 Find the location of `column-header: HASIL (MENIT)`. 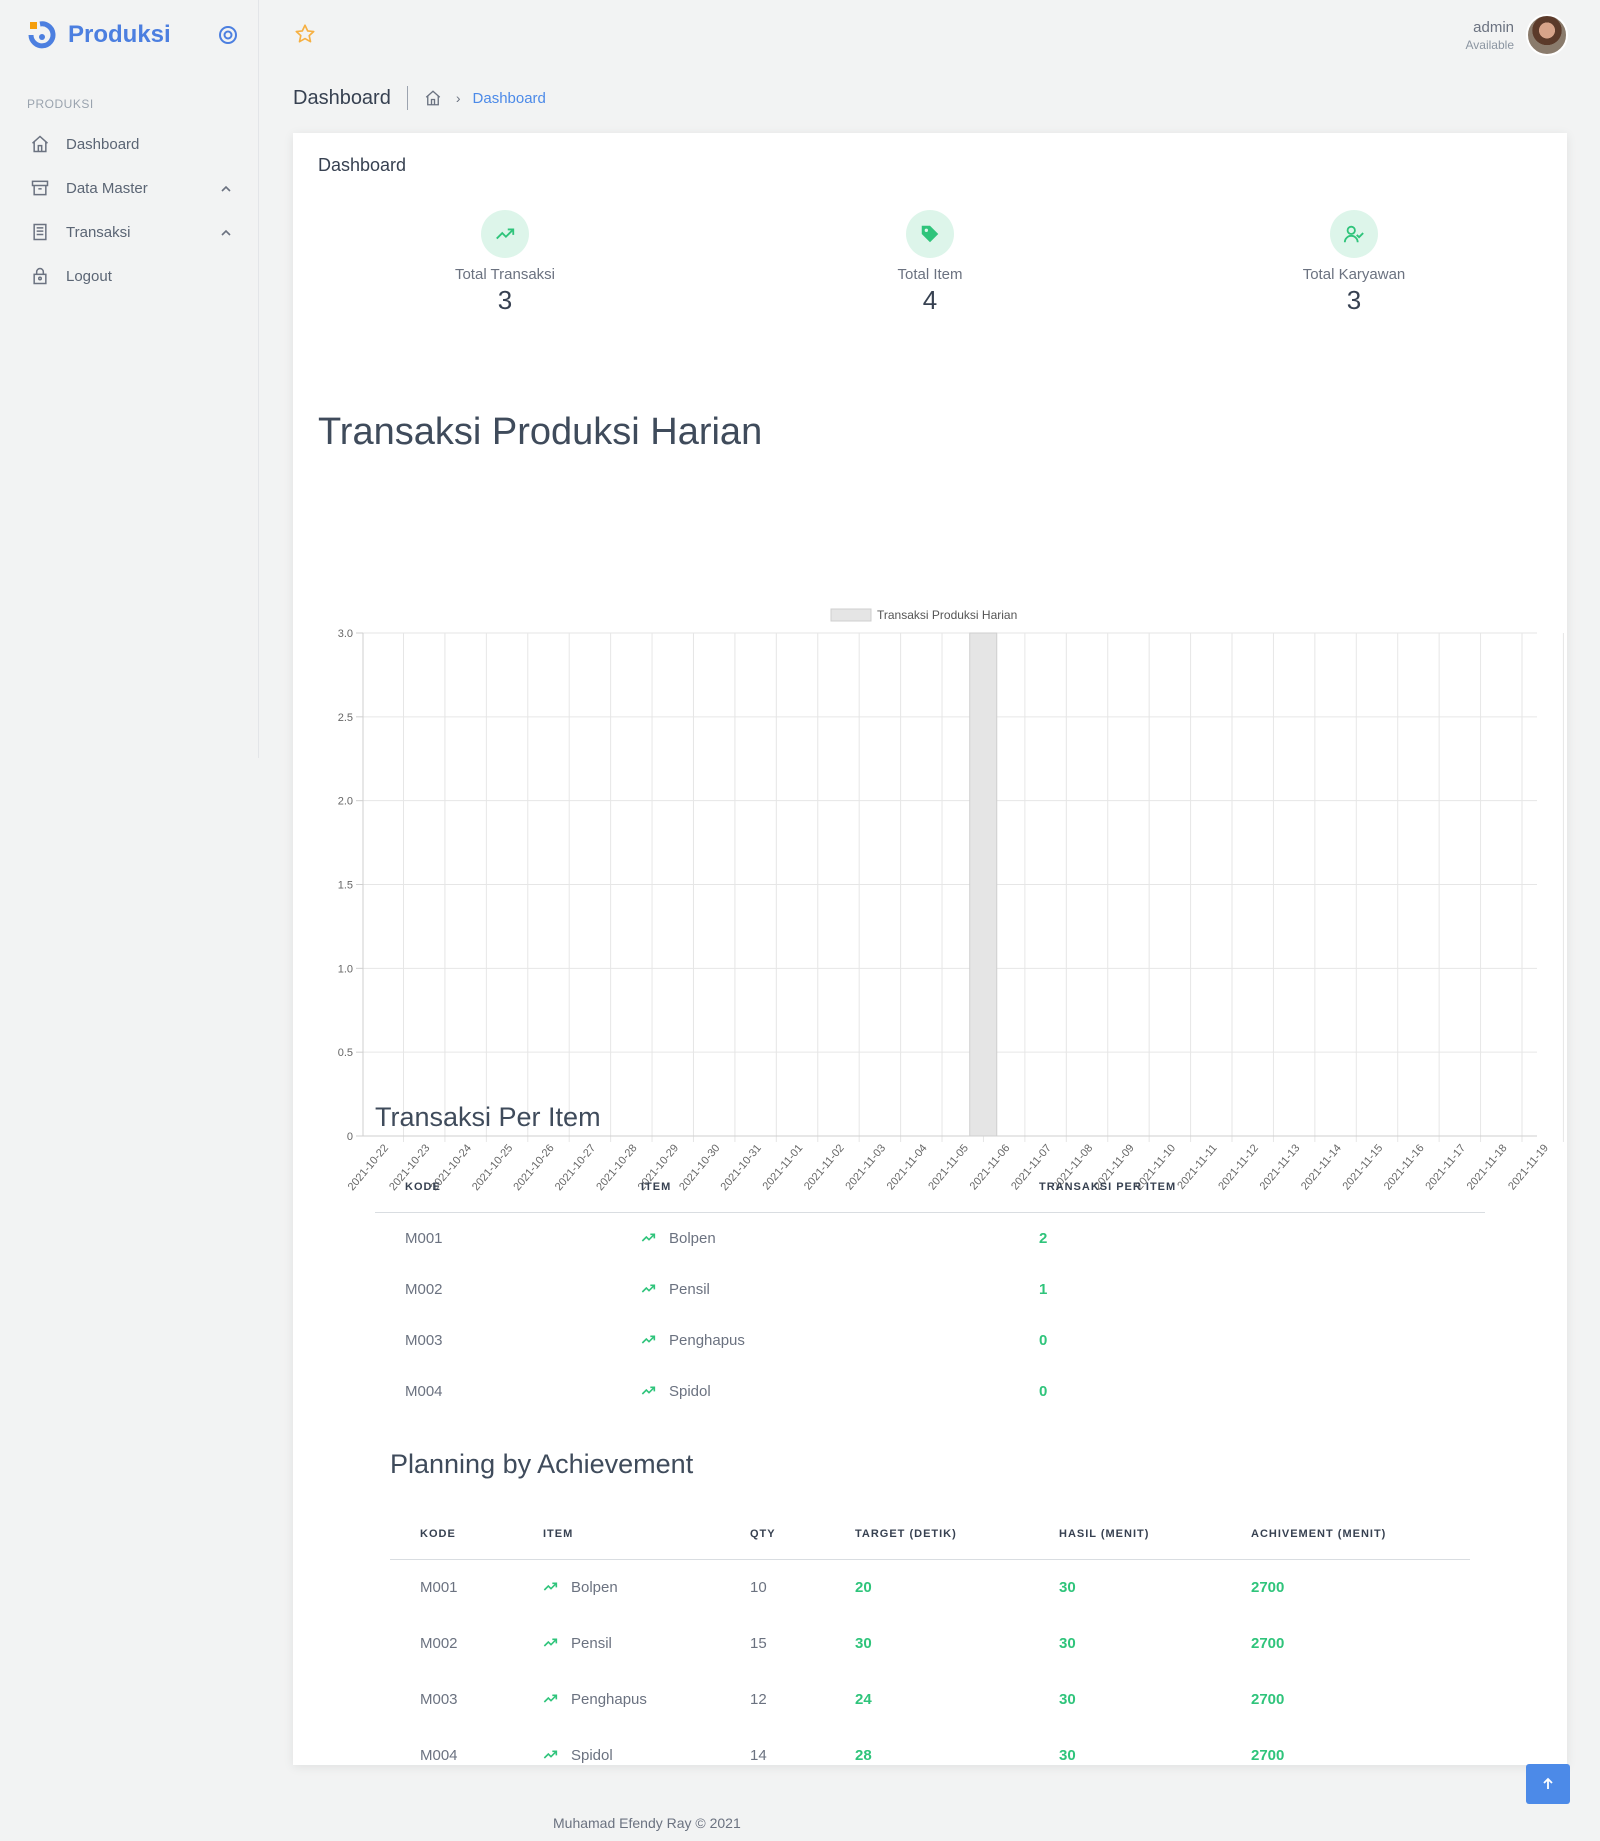

column-header: HASIL (MENIT) is located at coordinates (1125, 1534).